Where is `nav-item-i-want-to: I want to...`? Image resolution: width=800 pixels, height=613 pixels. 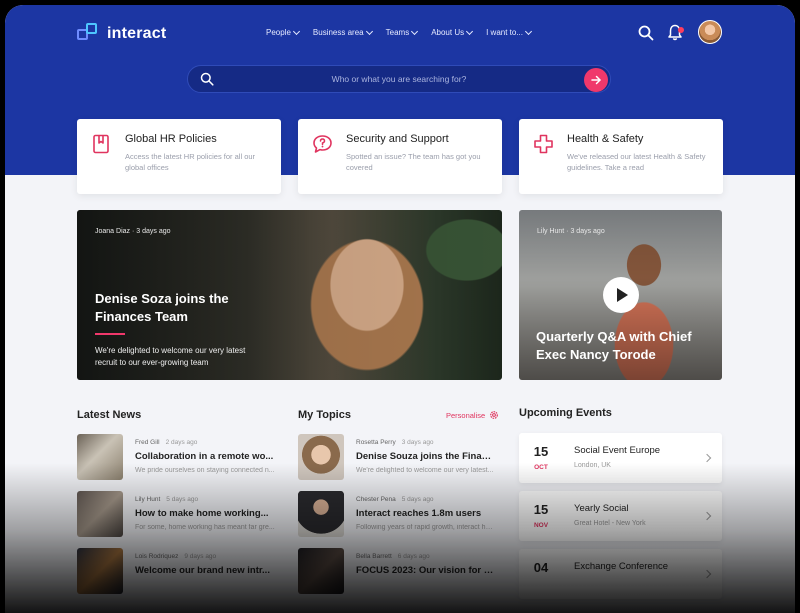
nav-item-i-want-to: I want to... is located at coordinates (509, 32).